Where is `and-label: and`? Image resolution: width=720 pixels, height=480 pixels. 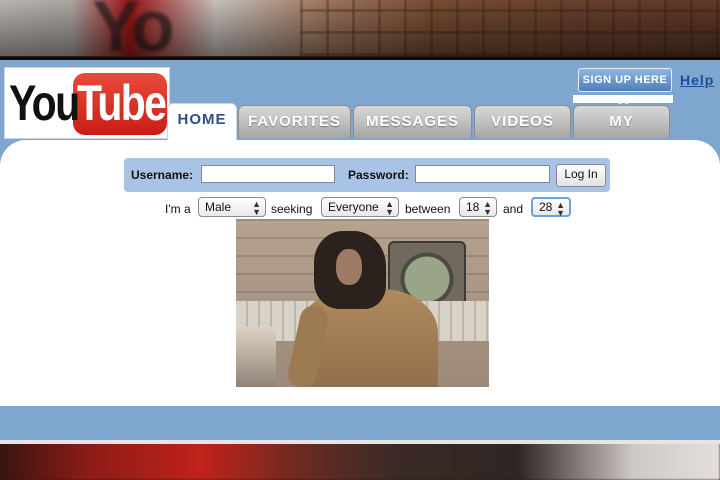
and-label: and is located at coordinates (513, 209).